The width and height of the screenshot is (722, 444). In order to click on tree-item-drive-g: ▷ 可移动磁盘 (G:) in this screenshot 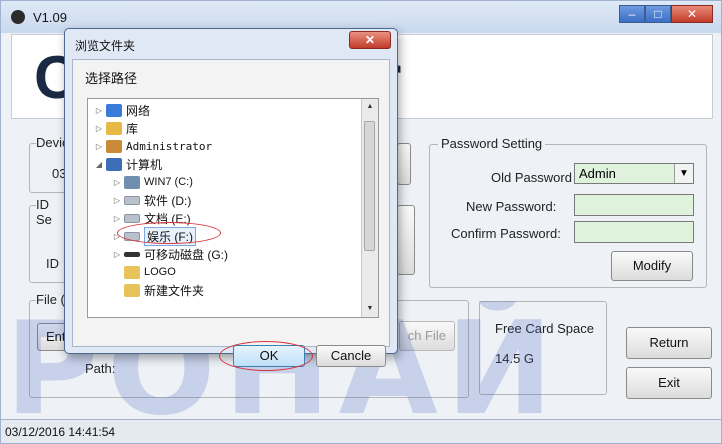, I will do `click(170, 254)`.